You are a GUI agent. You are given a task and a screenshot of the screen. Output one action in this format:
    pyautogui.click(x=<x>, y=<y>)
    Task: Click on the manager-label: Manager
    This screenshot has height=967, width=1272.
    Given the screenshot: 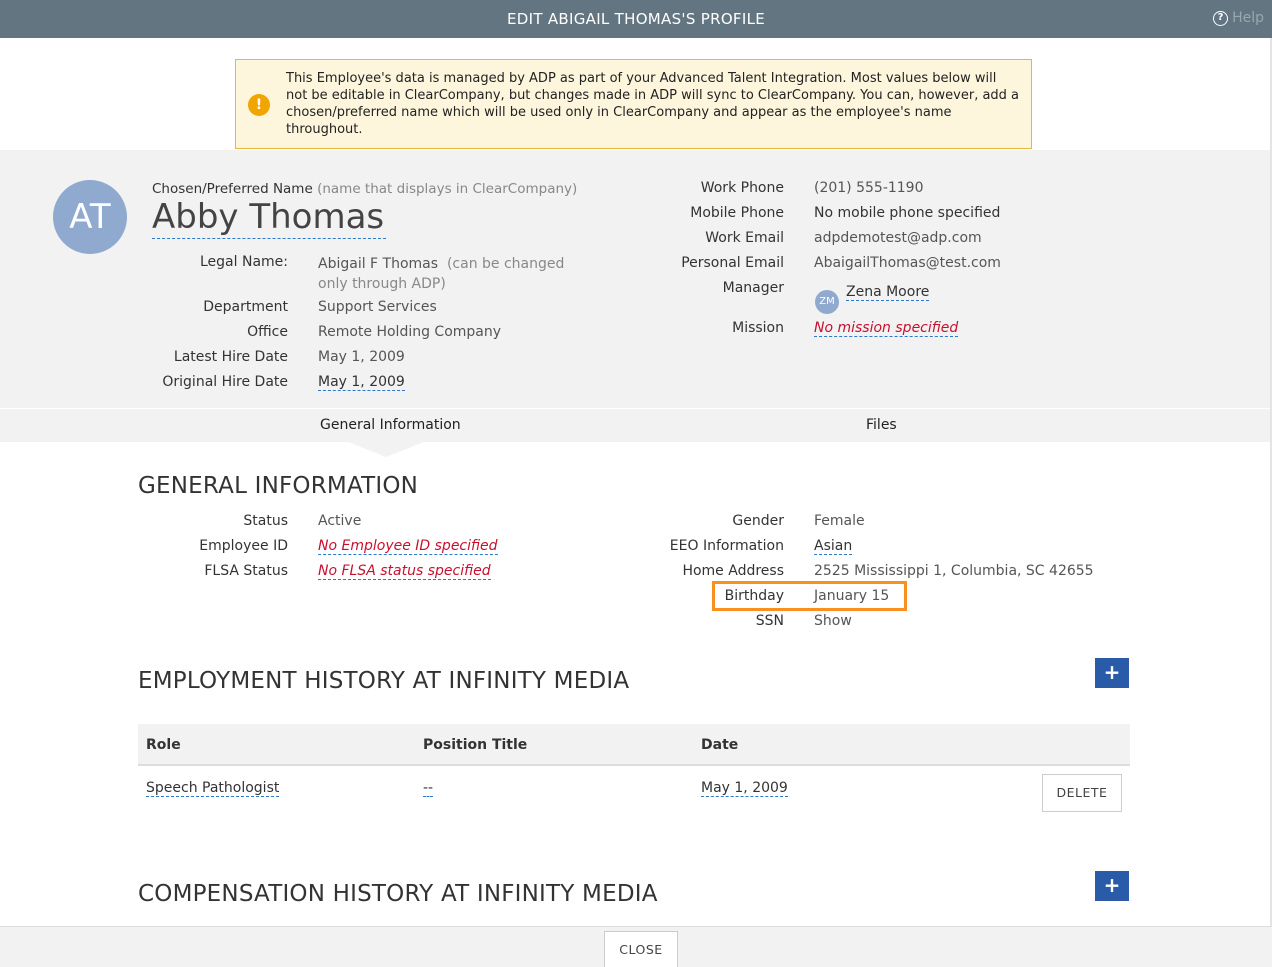 What is the action you would take?
    pyautogui.click(x=753, y=288)
    